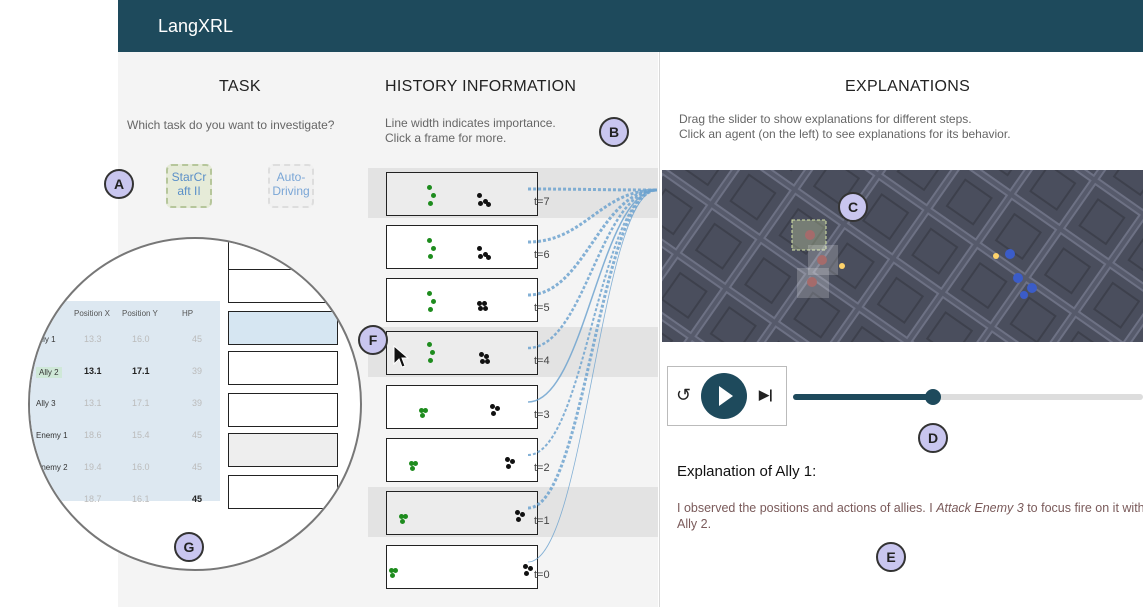  Describe the element at coordinates (49, 372) in the screenshot. I see `state-row-label: Ally 2` at that location.